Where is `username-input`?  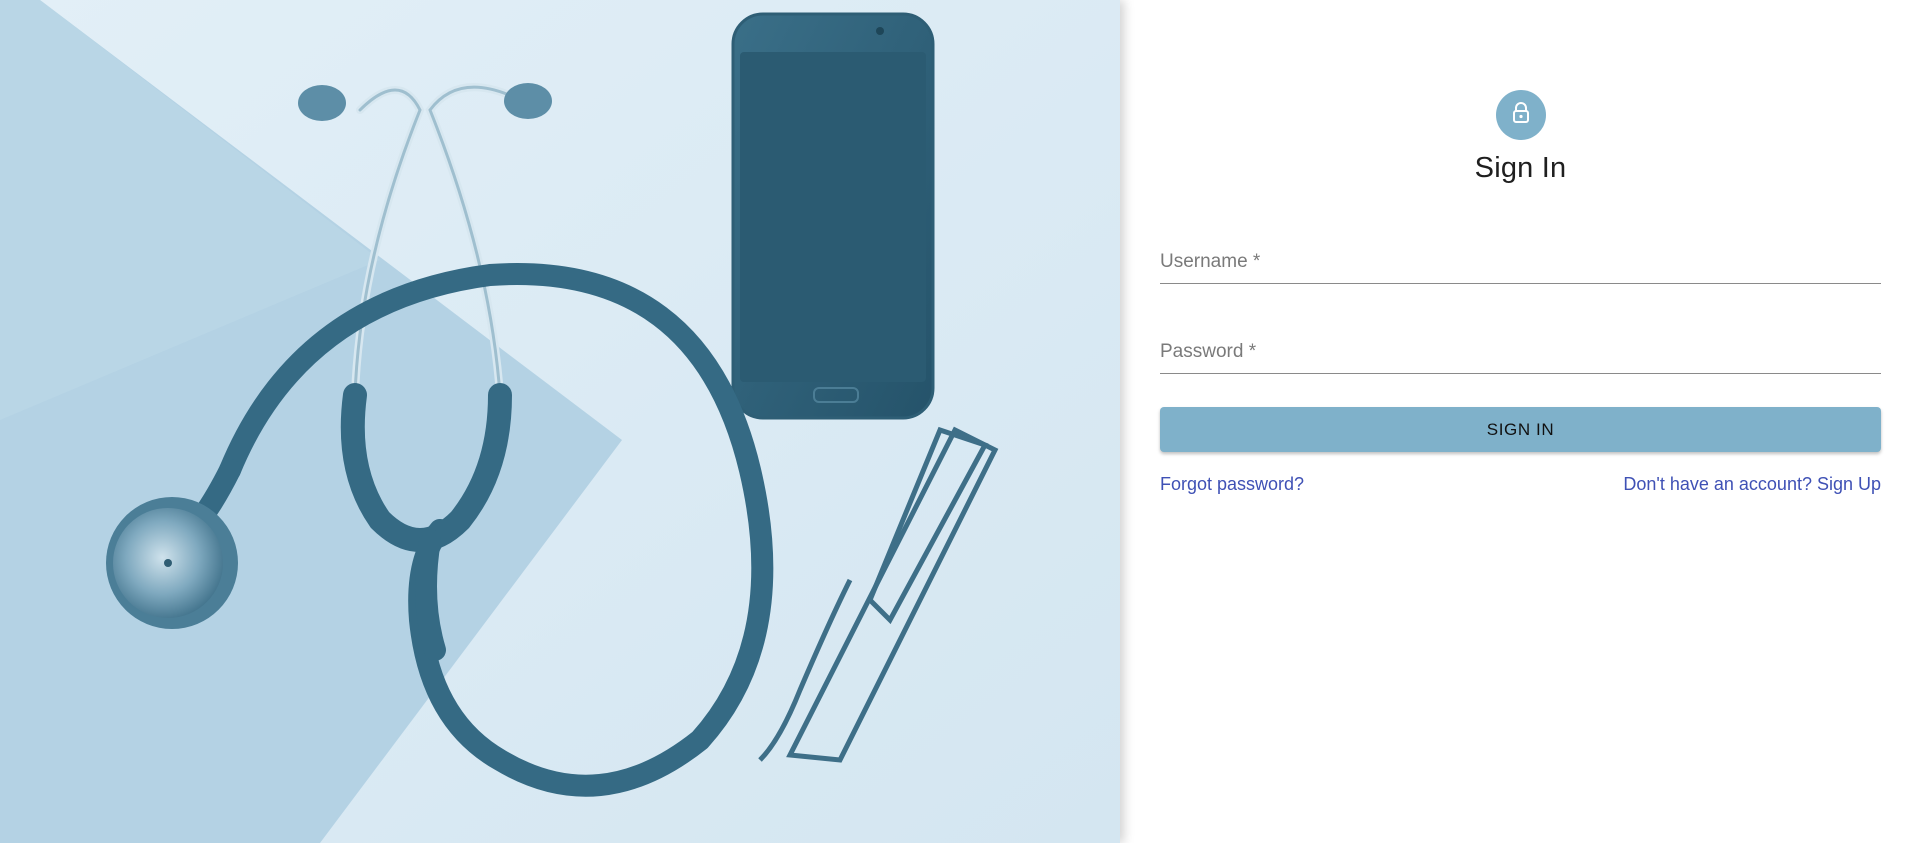 username-input is located at coordinates (1522, 261).